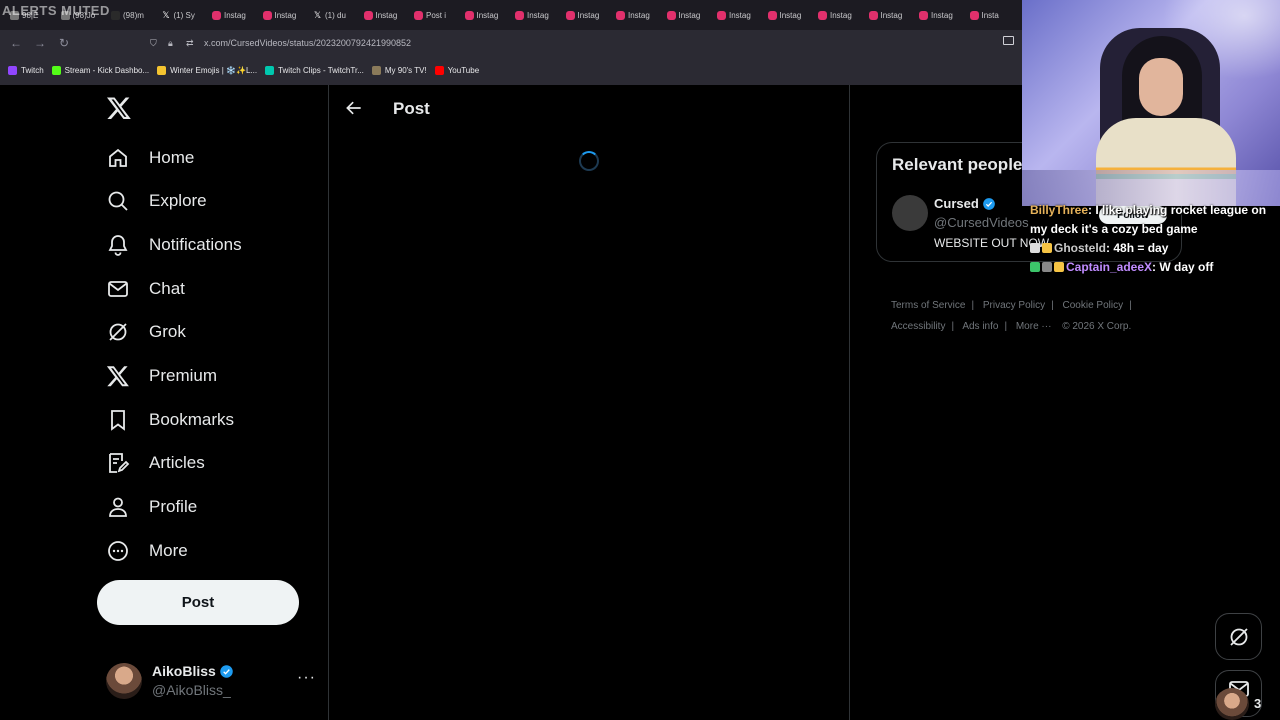 Image resolution: width=1280 pixels, height=720 pixels. Describe the element at coordinates (433, 15) in the screenshot. I see `browser-tab: Post i` at that location.